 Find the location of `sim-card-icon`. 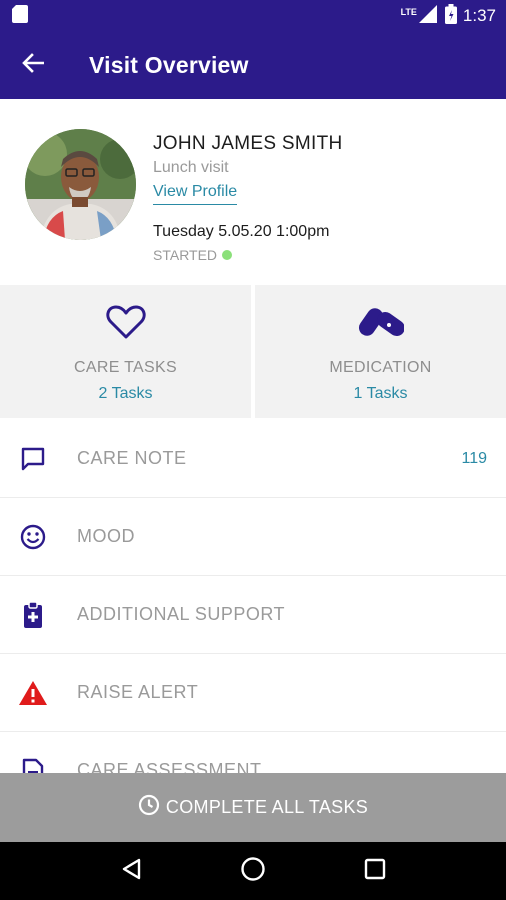

sim-card-icon is located at coordinates (20, 16).